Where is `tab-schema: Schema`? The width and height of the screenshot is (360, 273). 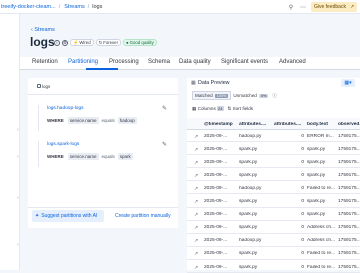
tab-schema: Schema is located at coordinates (159, 62).